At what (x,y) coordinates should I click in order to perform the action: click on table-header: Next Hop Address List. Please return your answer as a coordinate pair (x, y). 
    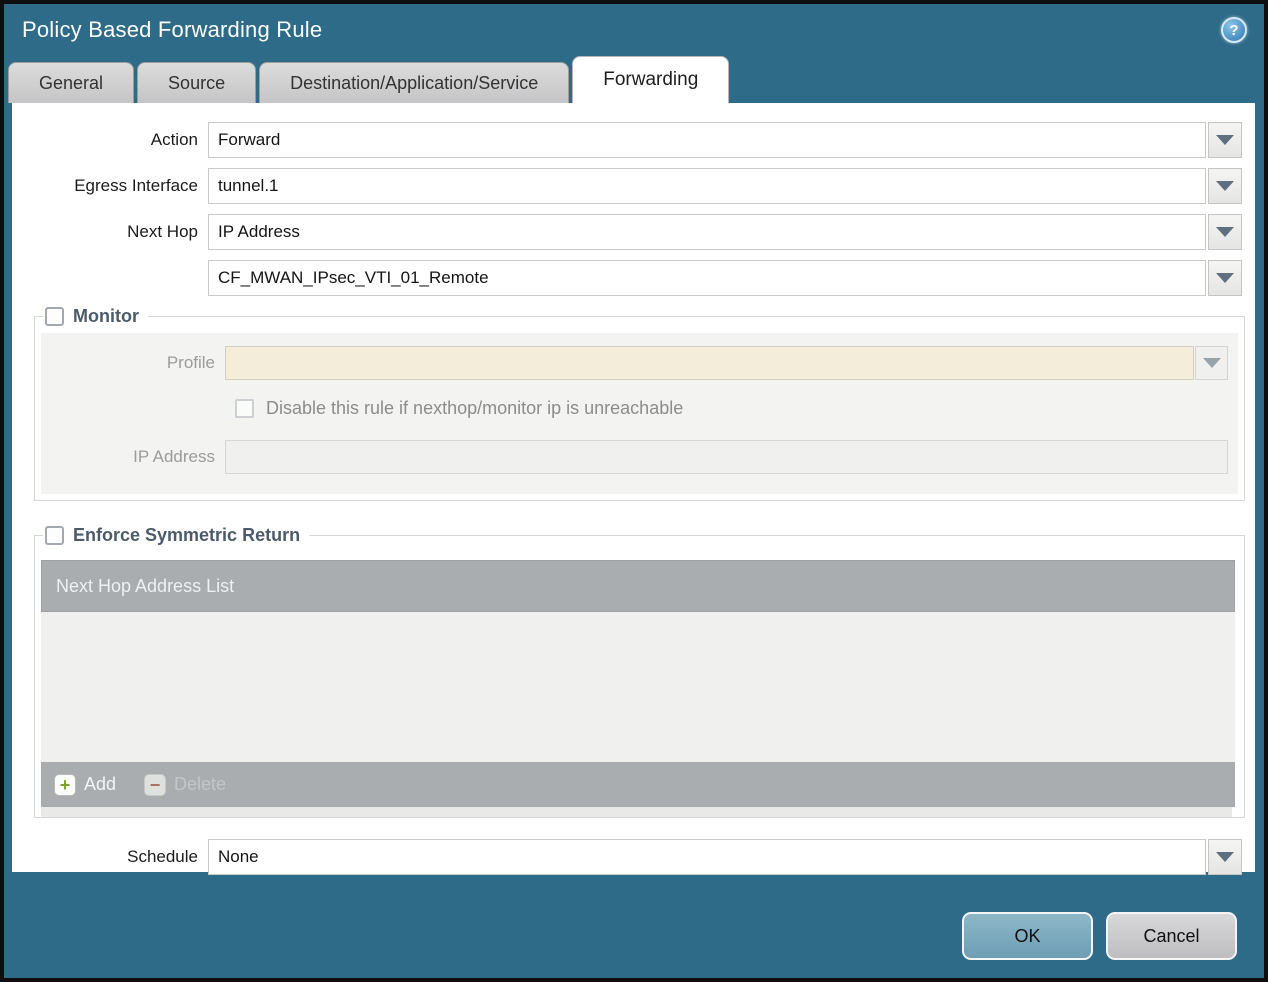
    Looking at the image, I should click on (638, 586).